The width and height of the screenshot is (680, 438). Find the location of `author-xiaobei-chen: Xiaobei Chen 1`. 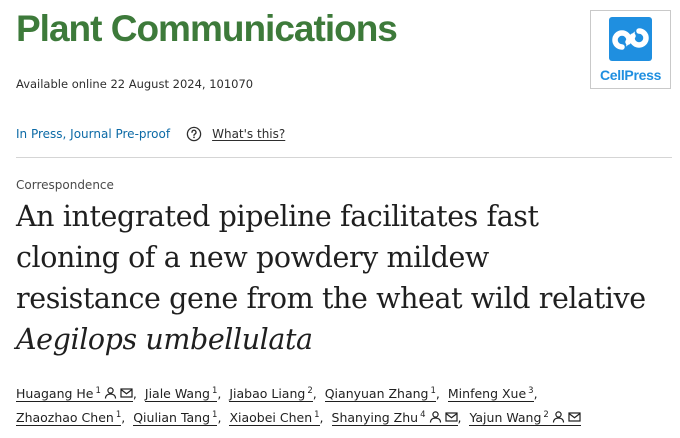

author-xiaobei-chen: Xiaobei Chen 1 is located at coordinates (274, 417).